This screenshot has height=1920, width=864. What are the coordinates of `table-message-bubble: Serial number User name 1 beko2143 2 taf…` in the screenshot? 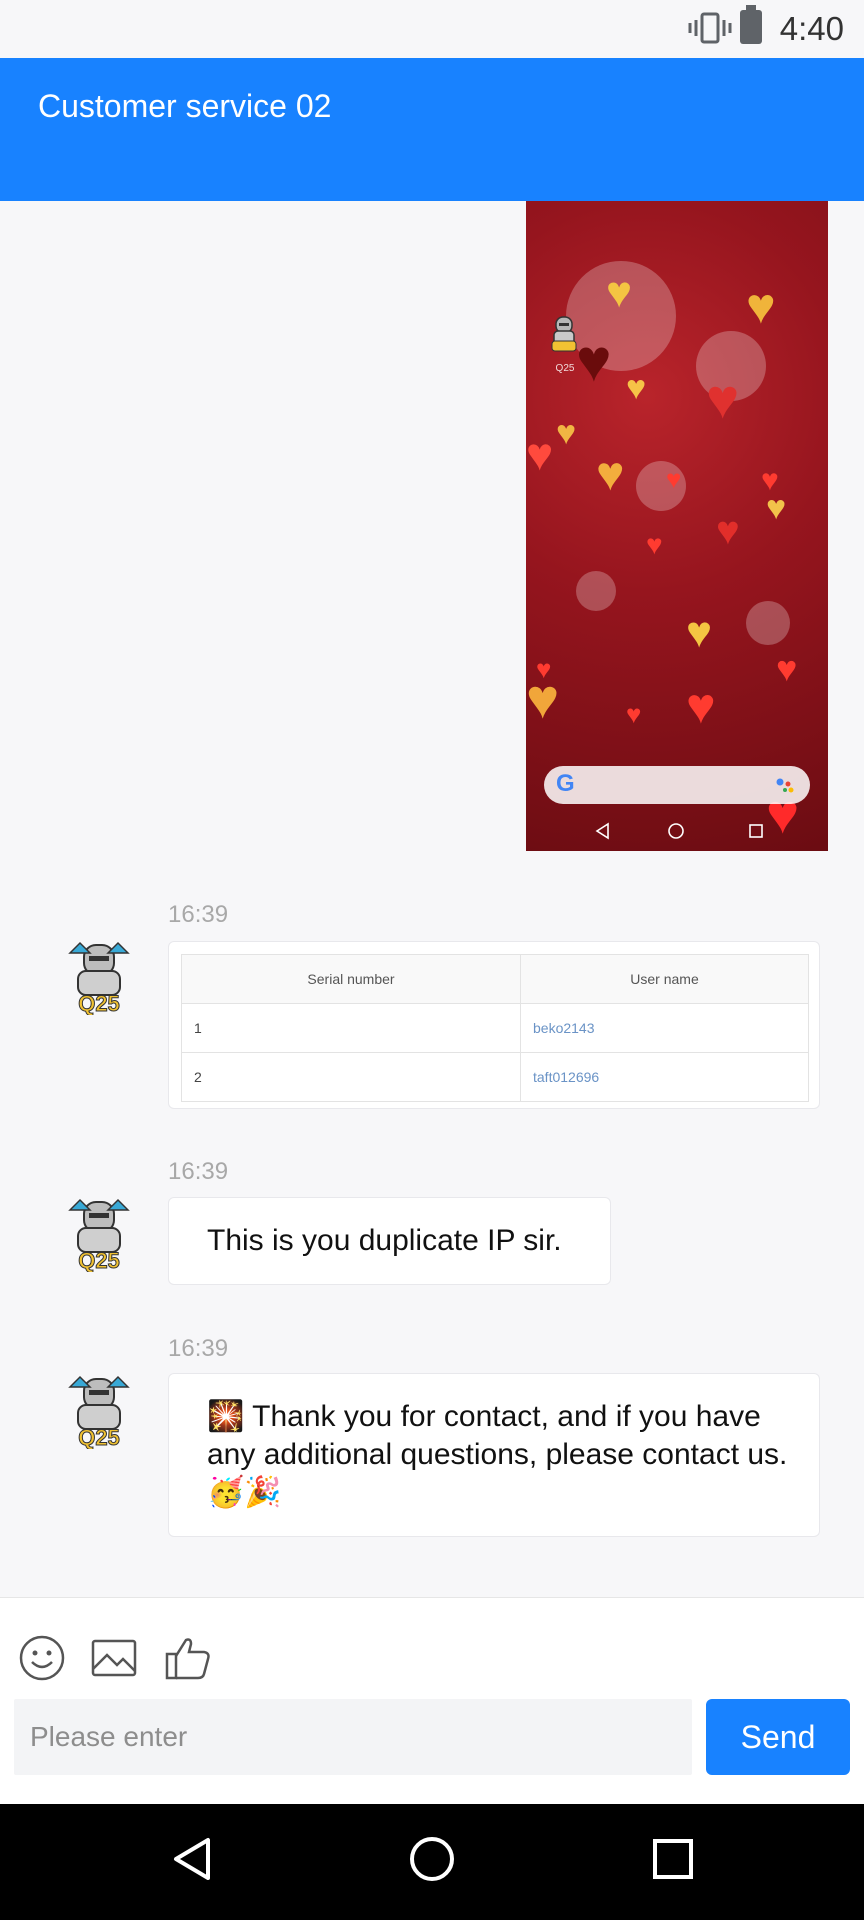 It's located at (494, 1025).